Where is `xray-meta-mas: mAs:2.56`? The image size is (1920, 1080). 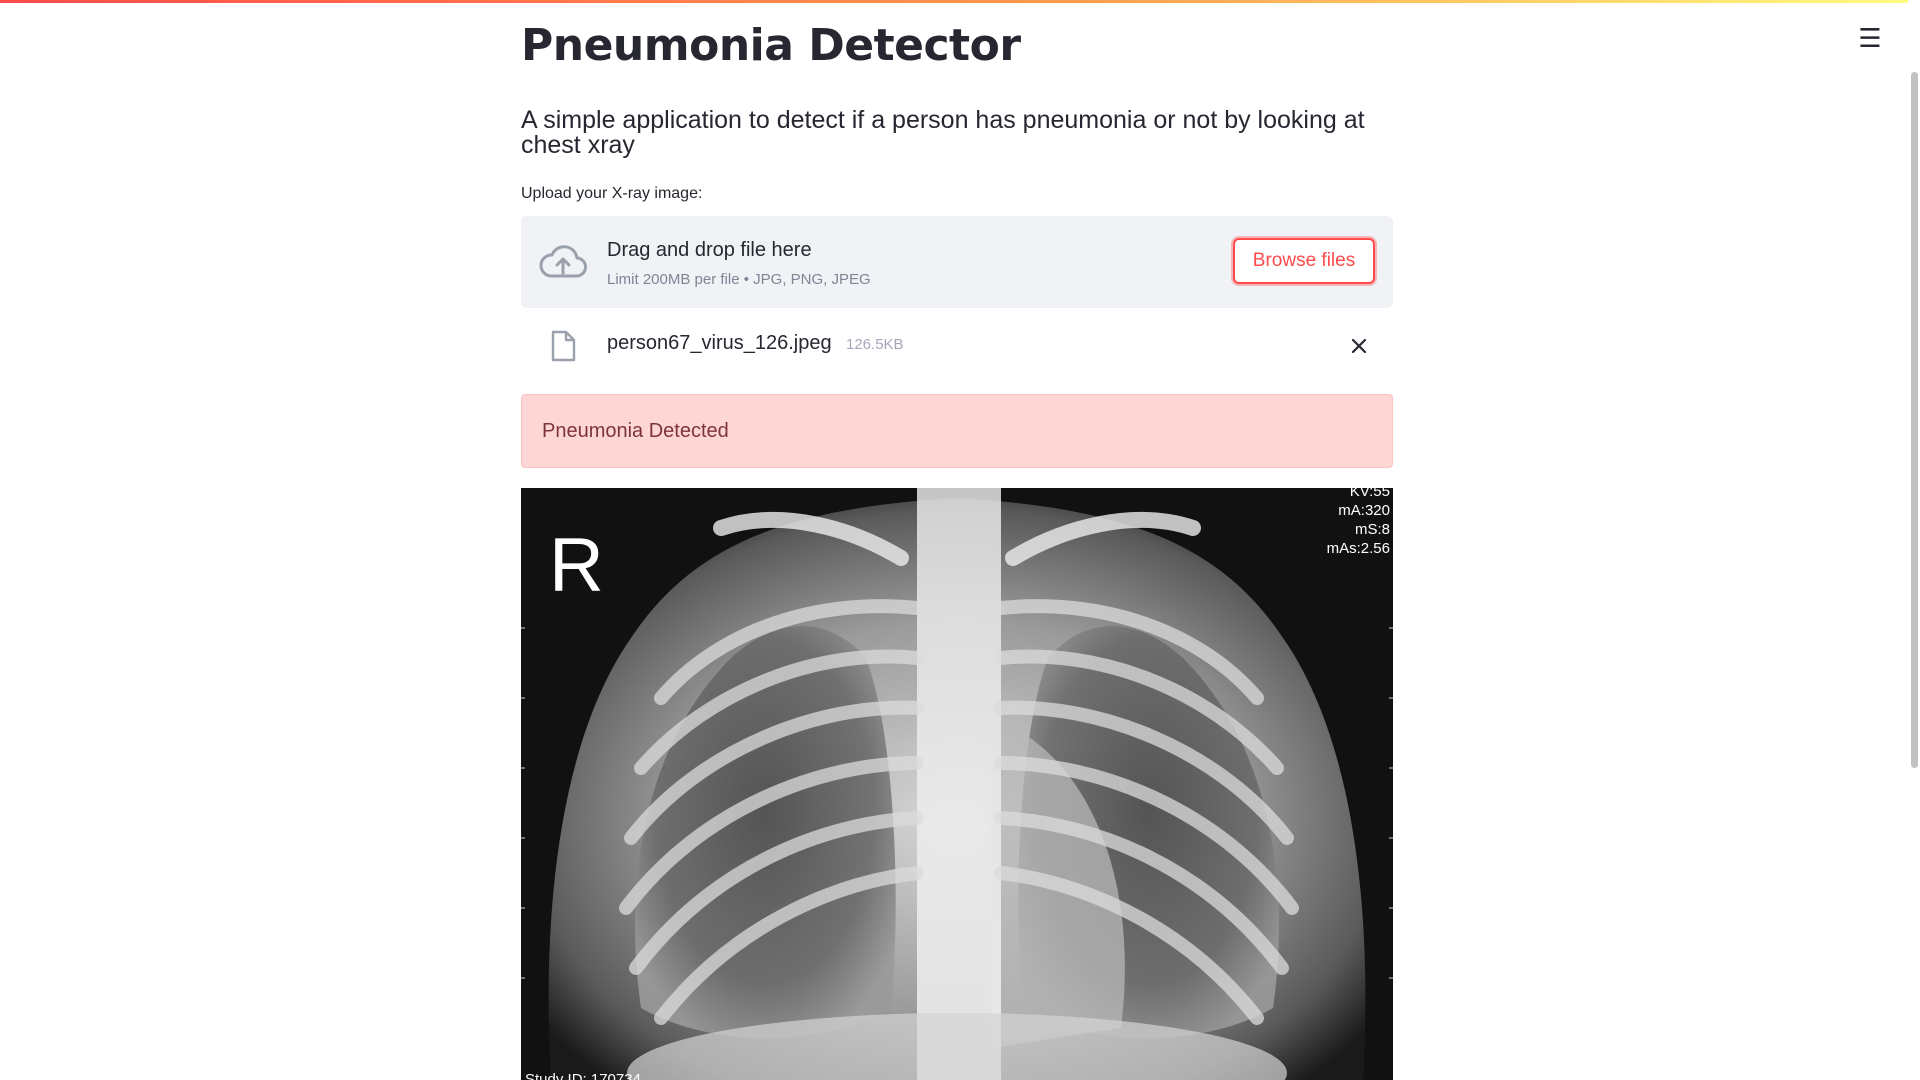
xray-meta-mas: mAs:2.56 is located at coordinates (1358, 548).